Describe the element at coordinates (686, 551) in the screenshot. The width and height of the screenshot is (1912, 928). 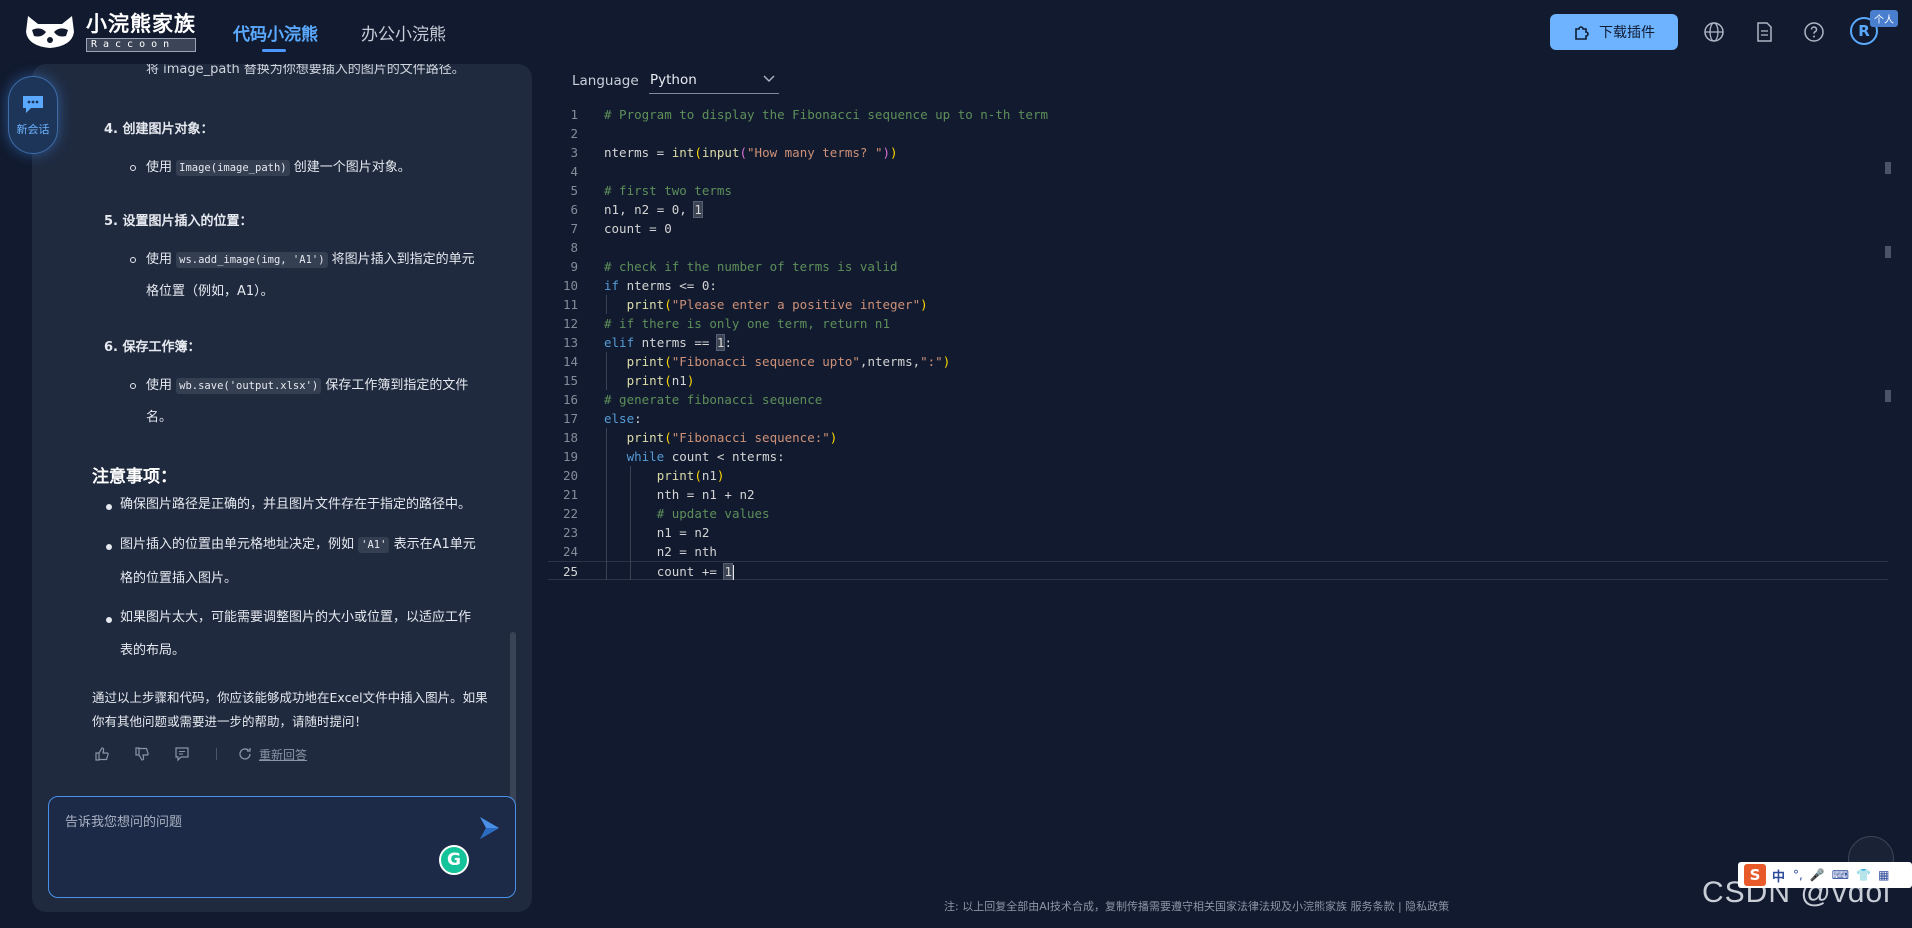
I see `code-text: n2 = nth` at that location.